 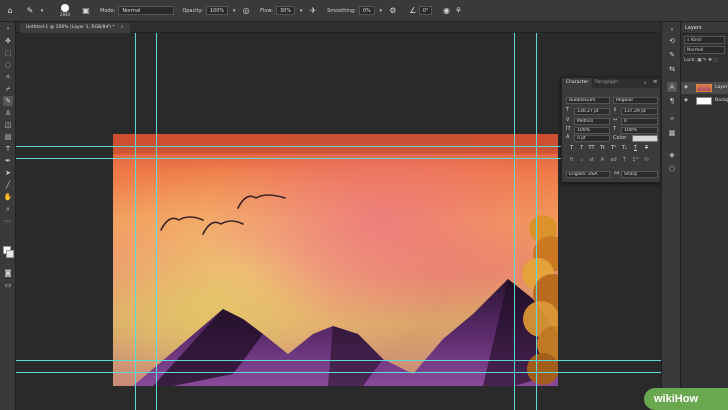 I want to click on brush-size-picker: 2840, so click(x=65, y=10).